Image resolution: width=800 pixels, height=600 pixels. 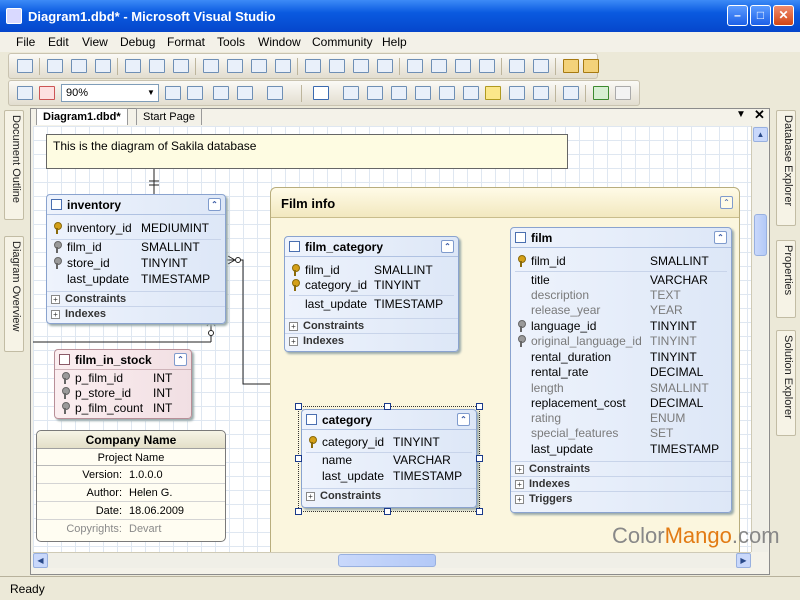 What do you see at coordinates (40, 560) in the screenshot?
I see `scroll-left-icon: ◀` at bounding box center [40, 560].